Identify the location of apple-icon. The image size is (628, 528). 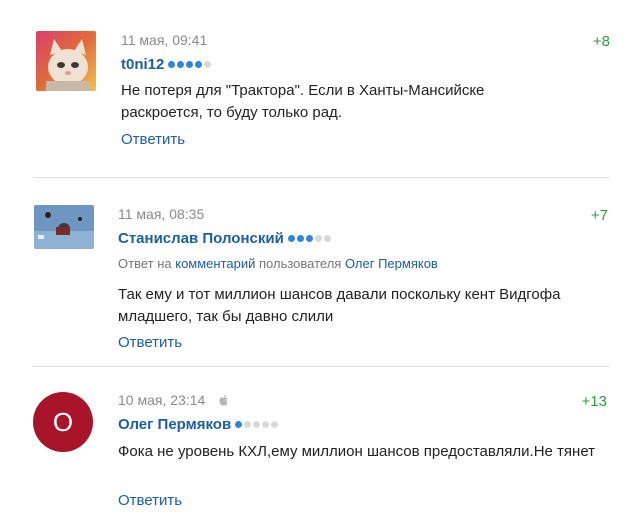
(223, 400).